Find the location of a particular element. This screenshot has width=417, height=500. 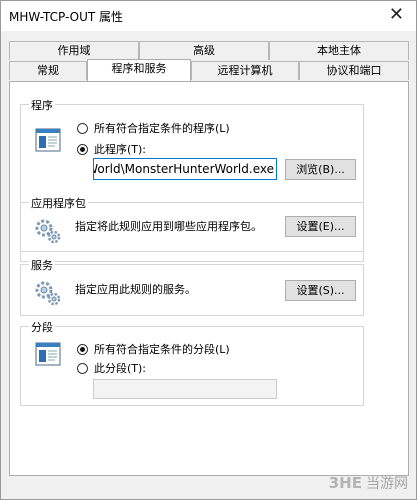

program-window-icon is located at coordinates (48, 140).